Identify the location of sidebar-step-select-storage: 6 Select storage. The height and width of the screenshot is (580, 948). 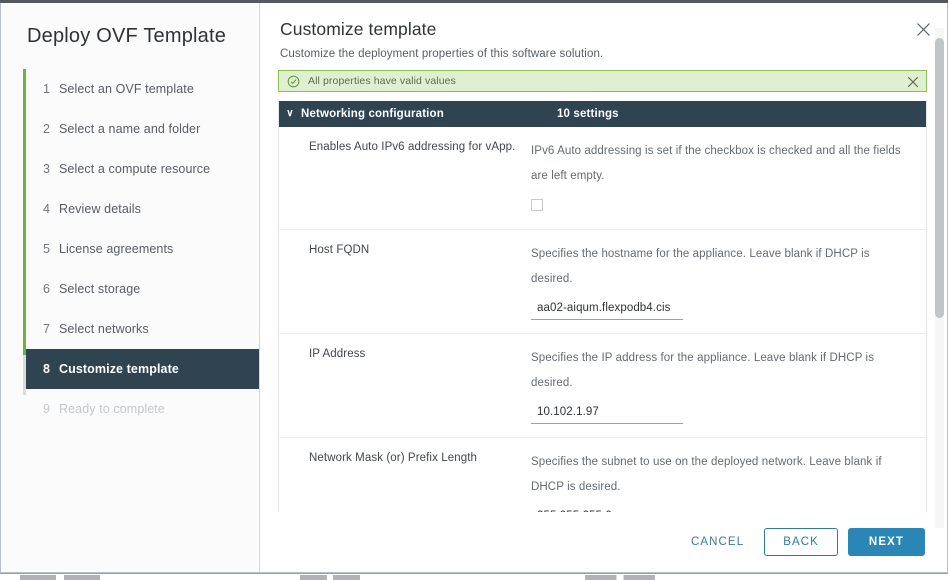
(141, 289).